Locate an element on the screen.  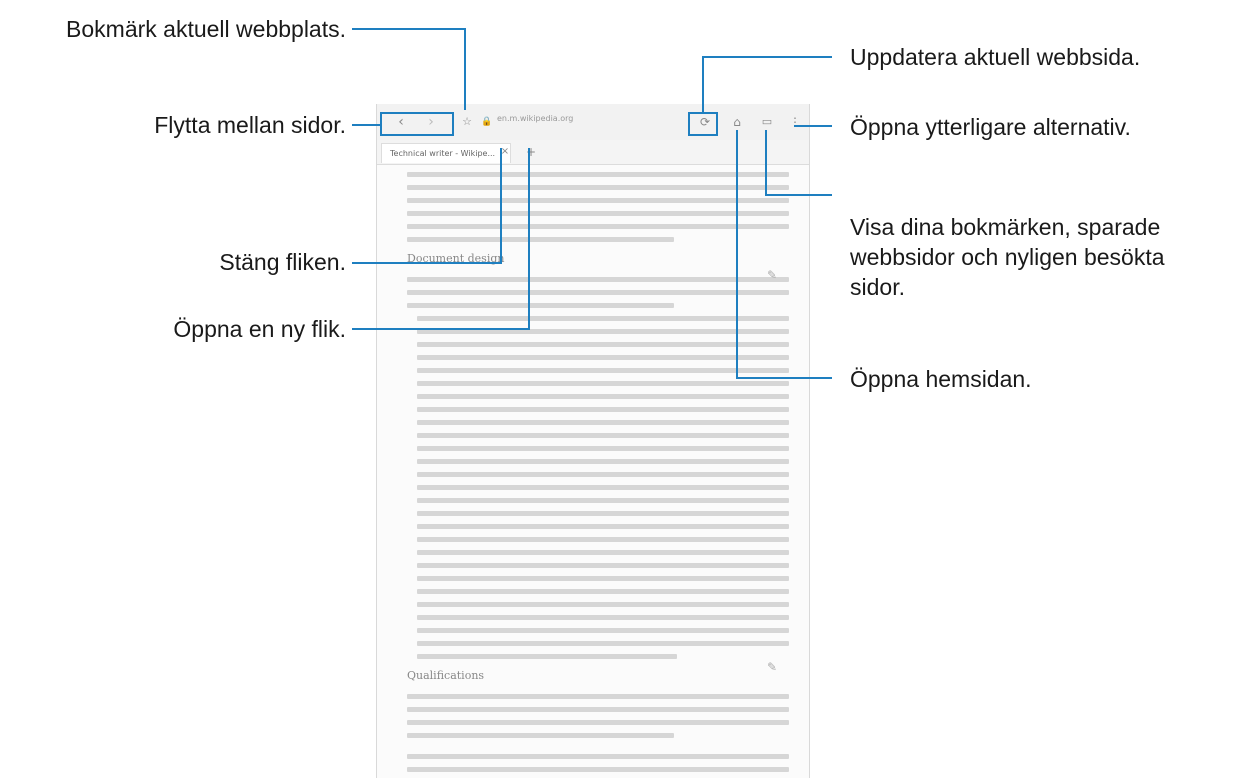
callout-bookmark: Bokmärk aktuell webbplats. is located at coordinates (206, 29).